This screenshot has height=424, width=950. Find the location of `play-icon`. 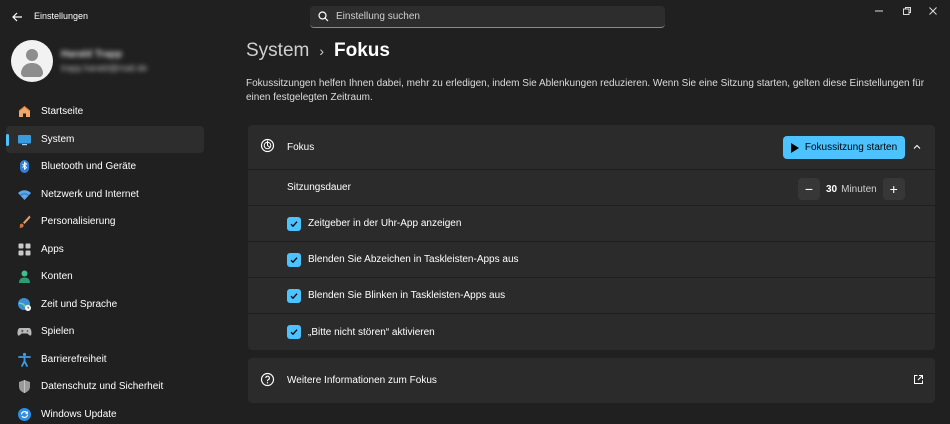

play-icon is located at coordinates (794, 147).